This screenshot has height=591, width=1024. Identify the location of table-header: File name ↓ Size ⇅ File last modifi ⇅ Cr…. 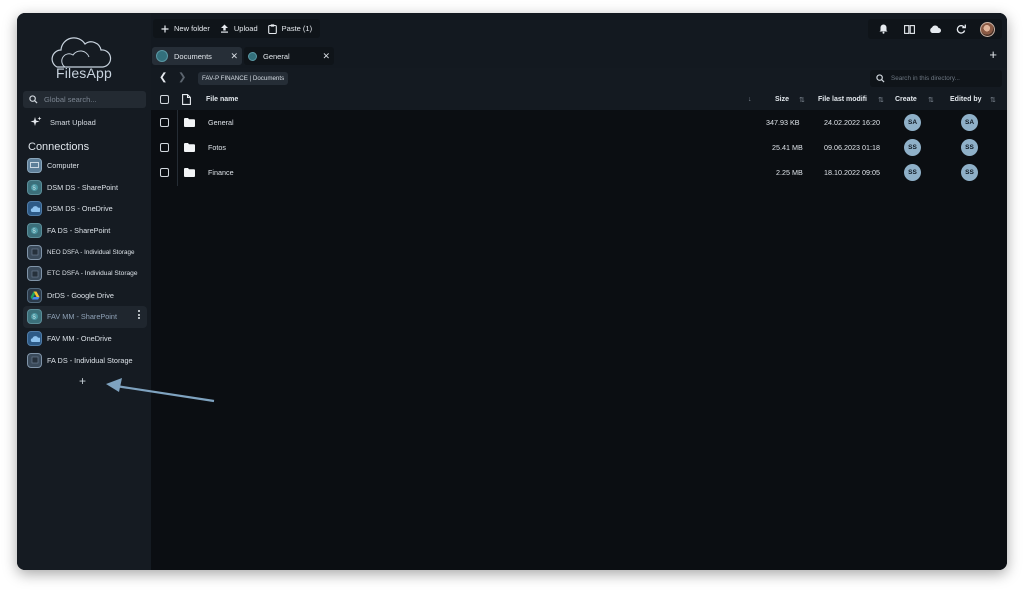
(579, 99).